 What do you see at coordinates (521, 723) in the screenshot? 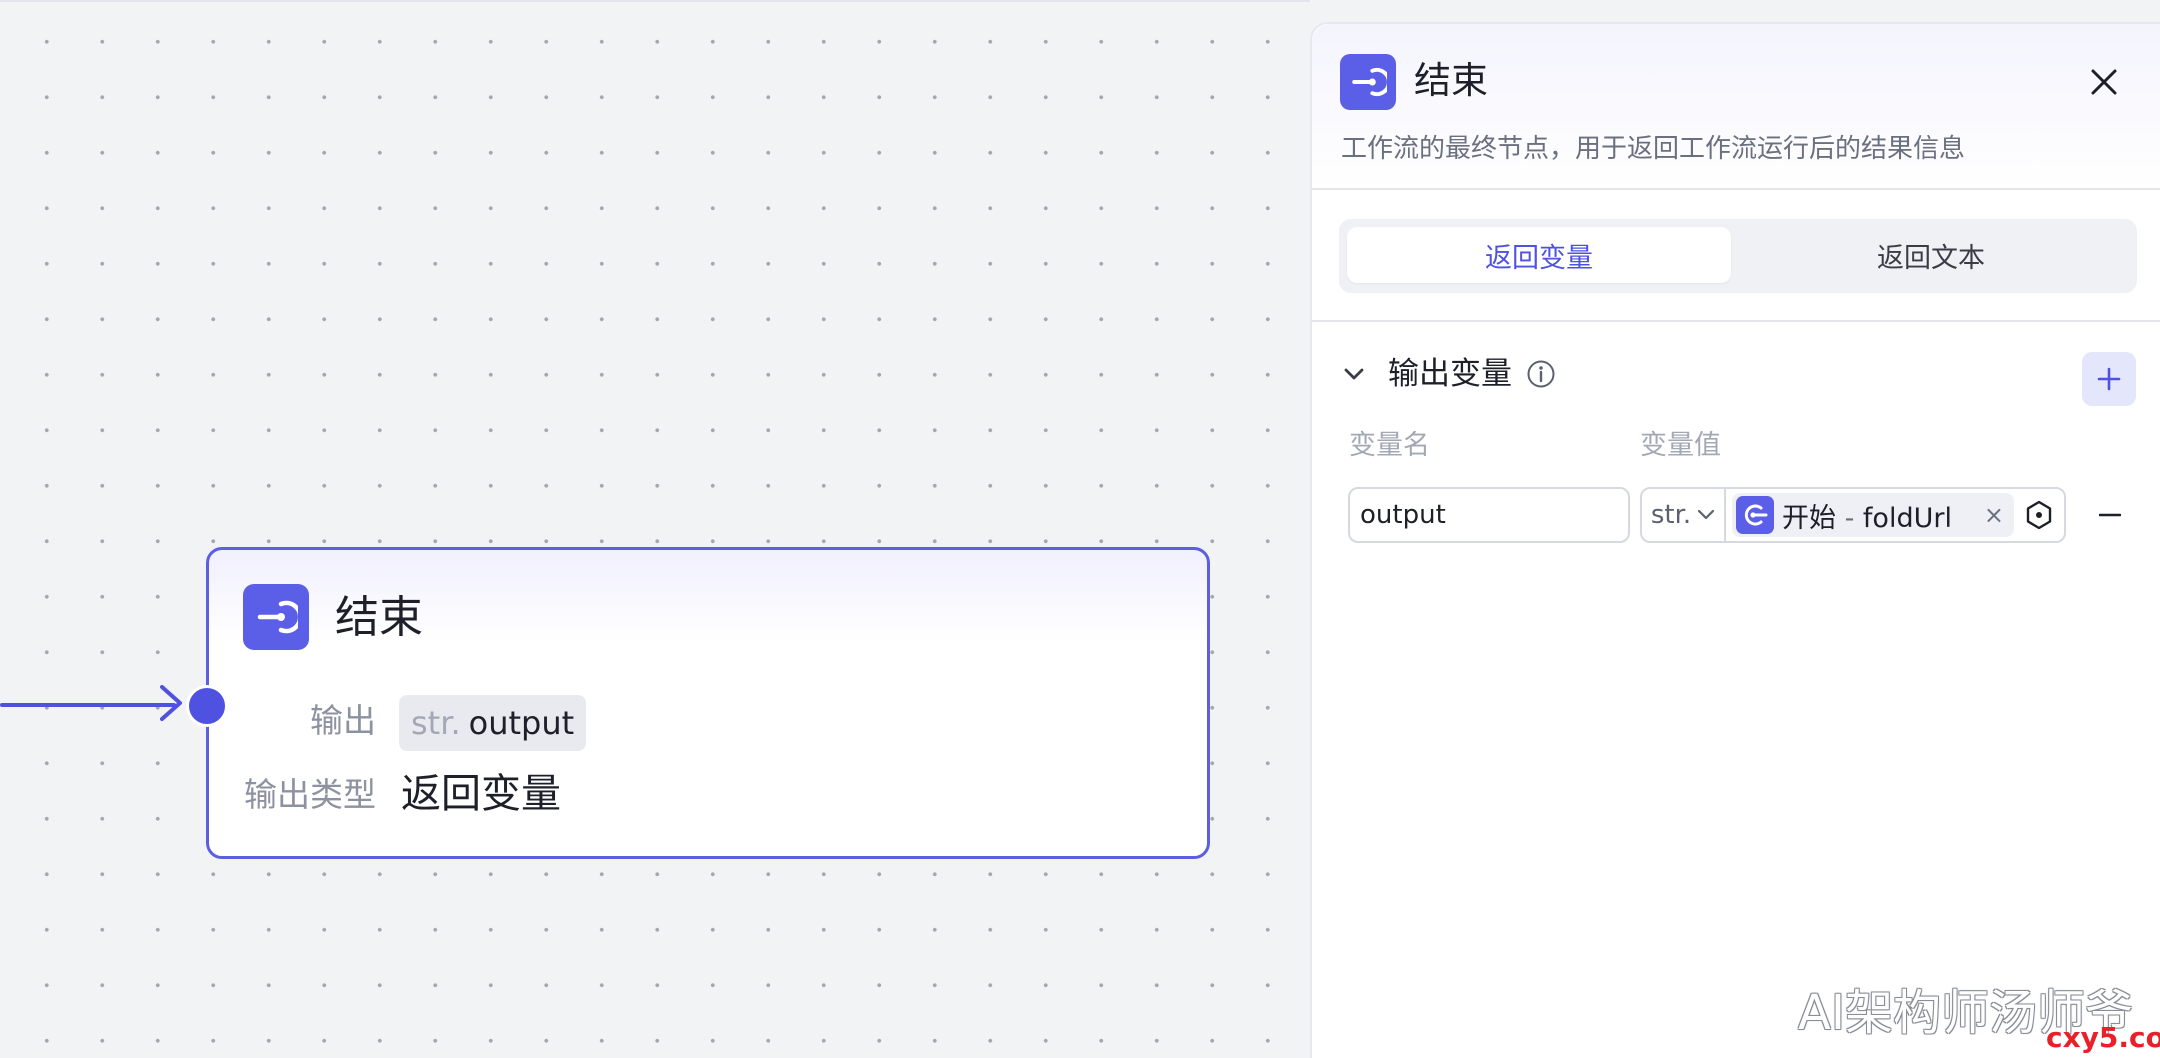
I see `node-output-name: output` at bounding box center [521, 723].